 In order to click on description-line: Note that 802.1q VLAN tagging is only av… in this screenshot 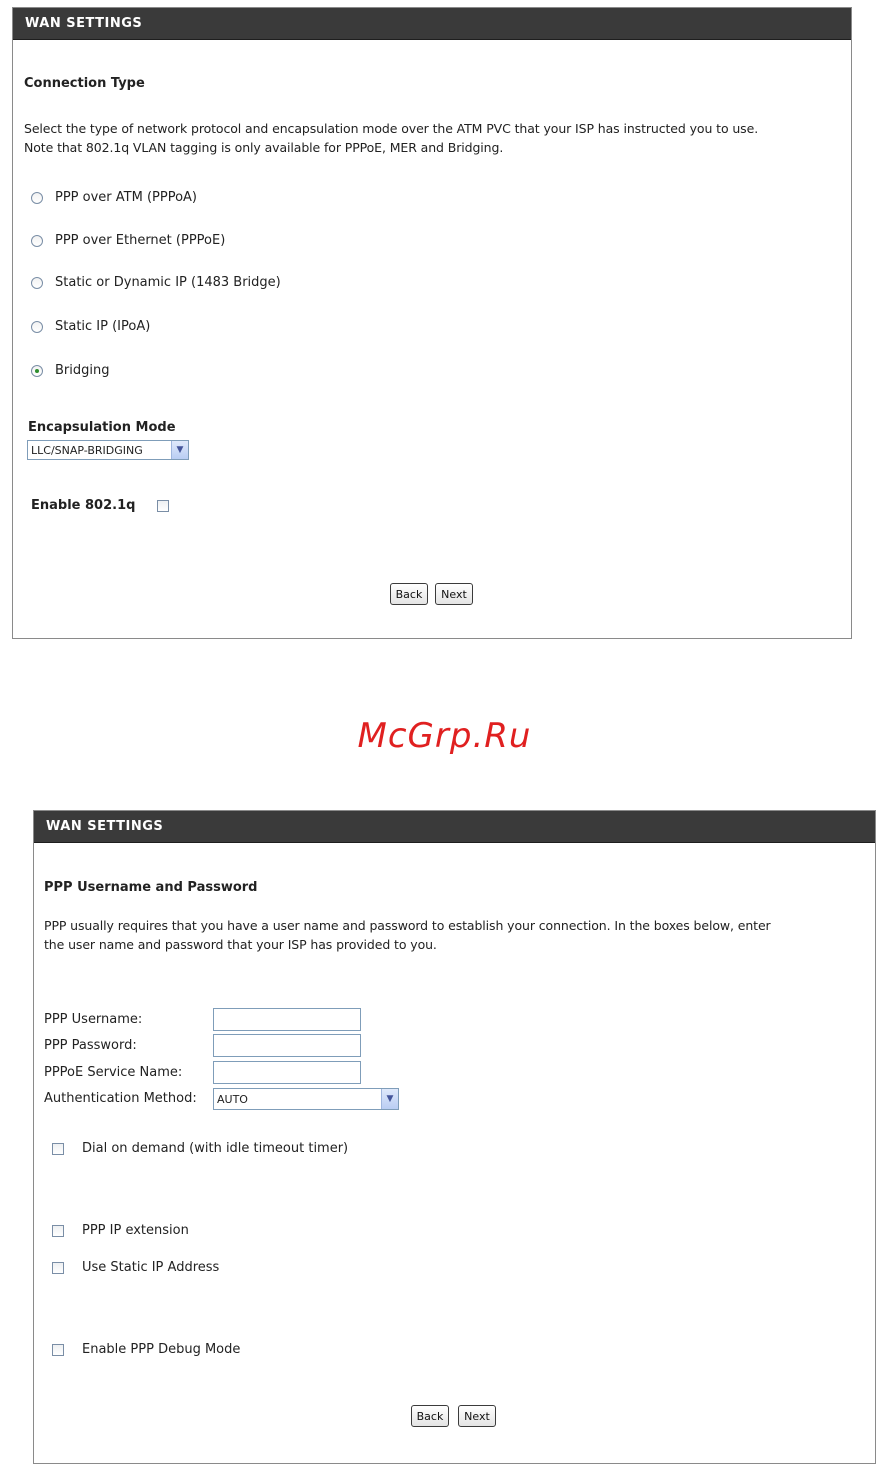, I will do `click(264, 147)`.